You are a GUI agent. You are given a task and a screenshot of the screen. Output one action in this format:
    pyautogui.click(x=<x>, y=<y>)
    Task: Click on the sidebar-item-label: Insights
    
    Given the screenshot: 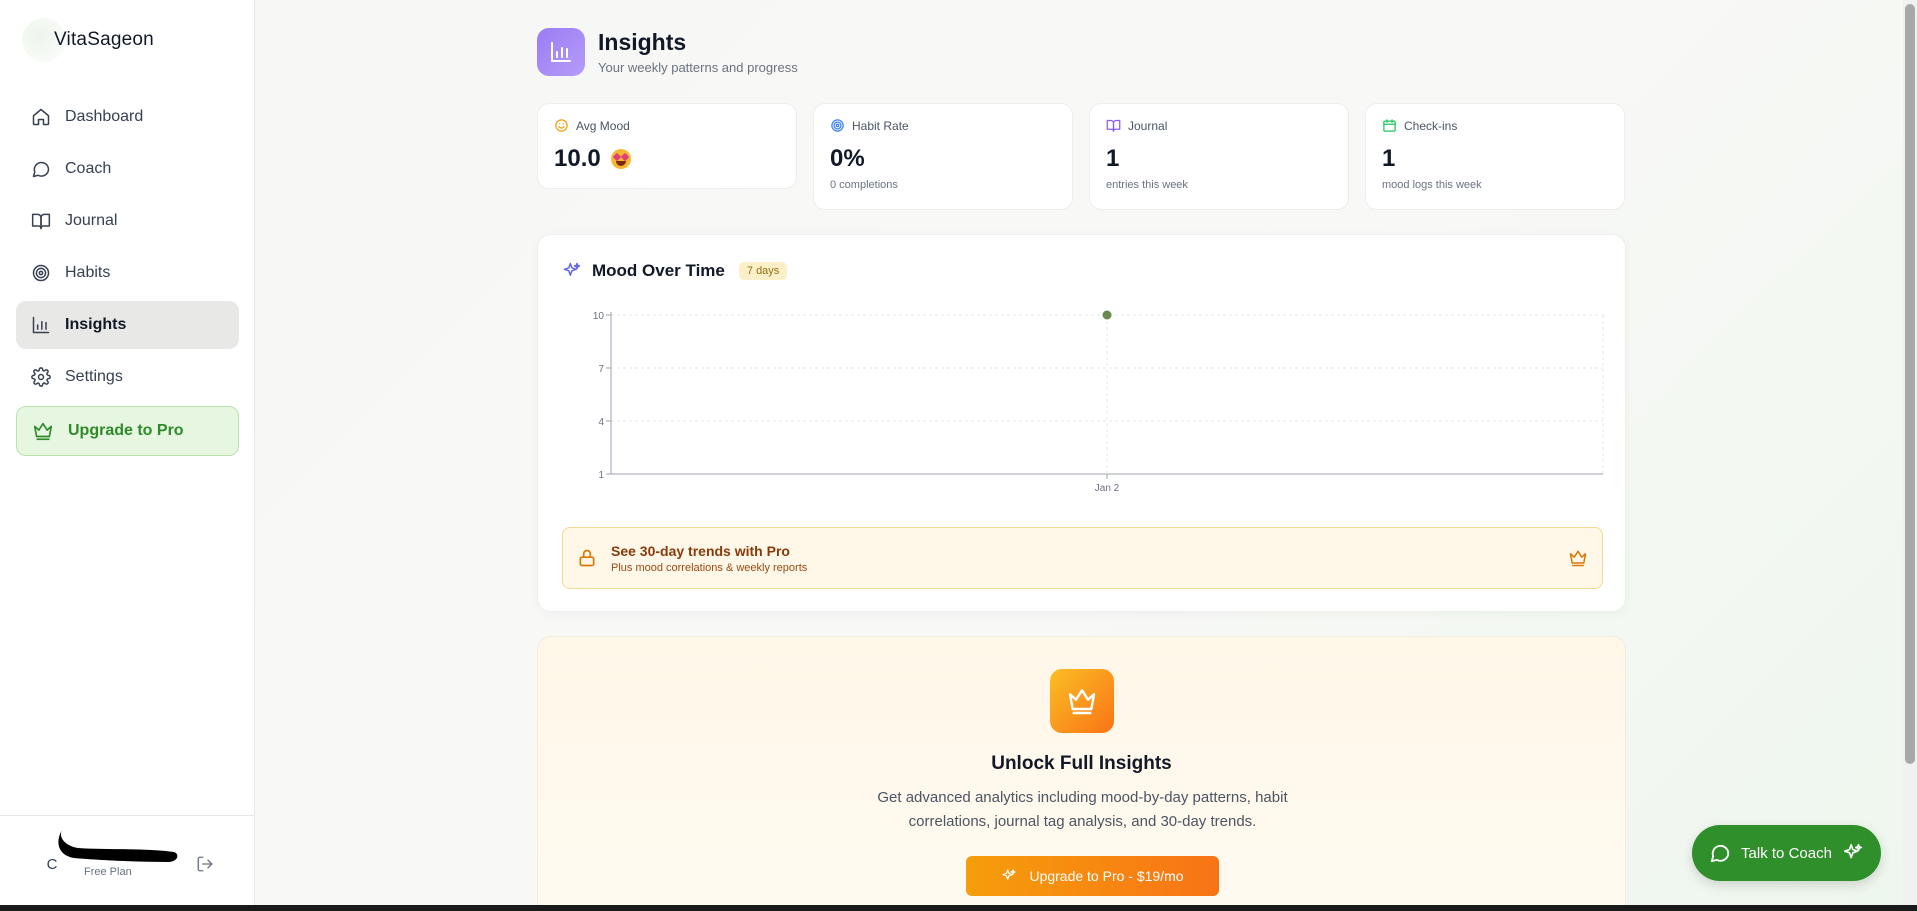 What is the action you would take?
    pyautogui.click(x=96, y=324)
    